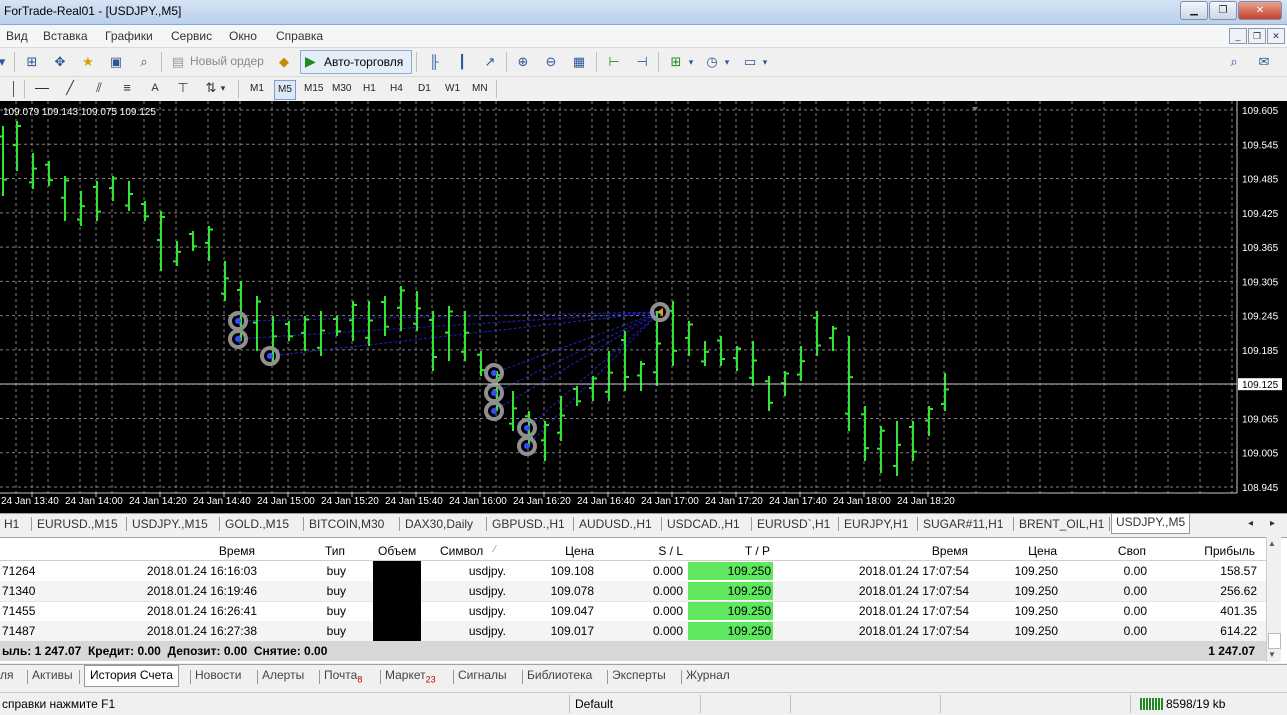 This screenshot has height=715, width=1287. Describe the element at coordinates (283, 675) in the screenshot. I see `terminal-tab: Алерты` at that location.